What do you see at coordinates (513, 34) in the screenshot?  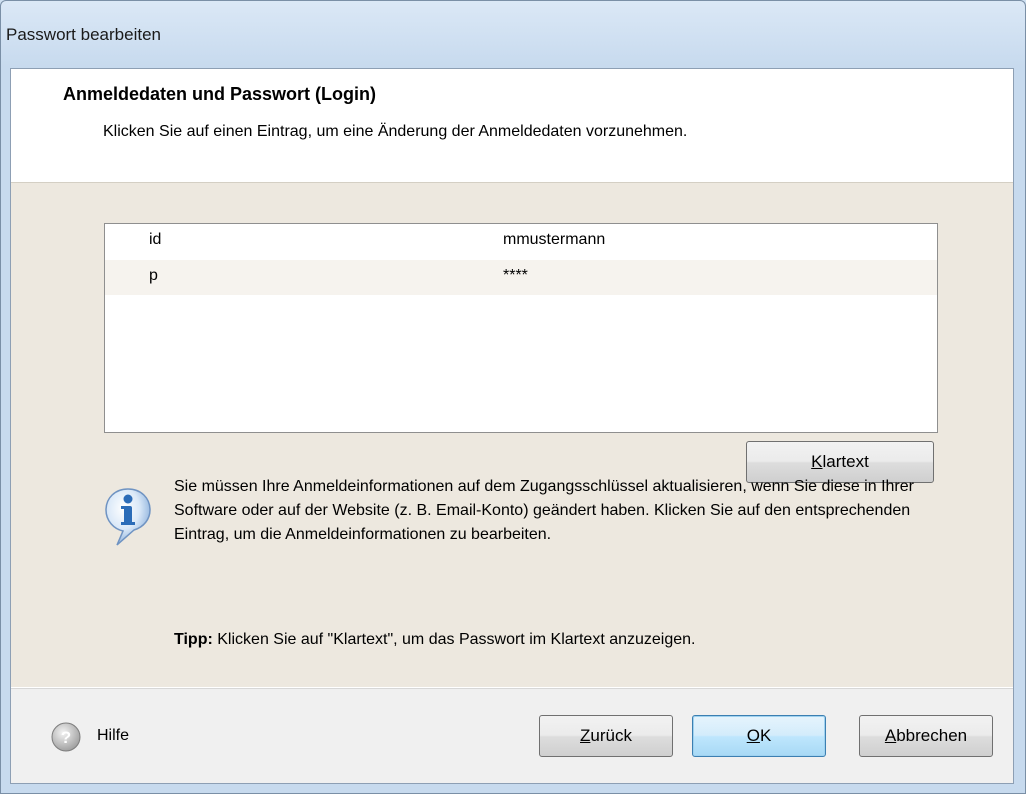 I see `title-bar: Passwort bearbeiten` at bounding box center [513, 34].